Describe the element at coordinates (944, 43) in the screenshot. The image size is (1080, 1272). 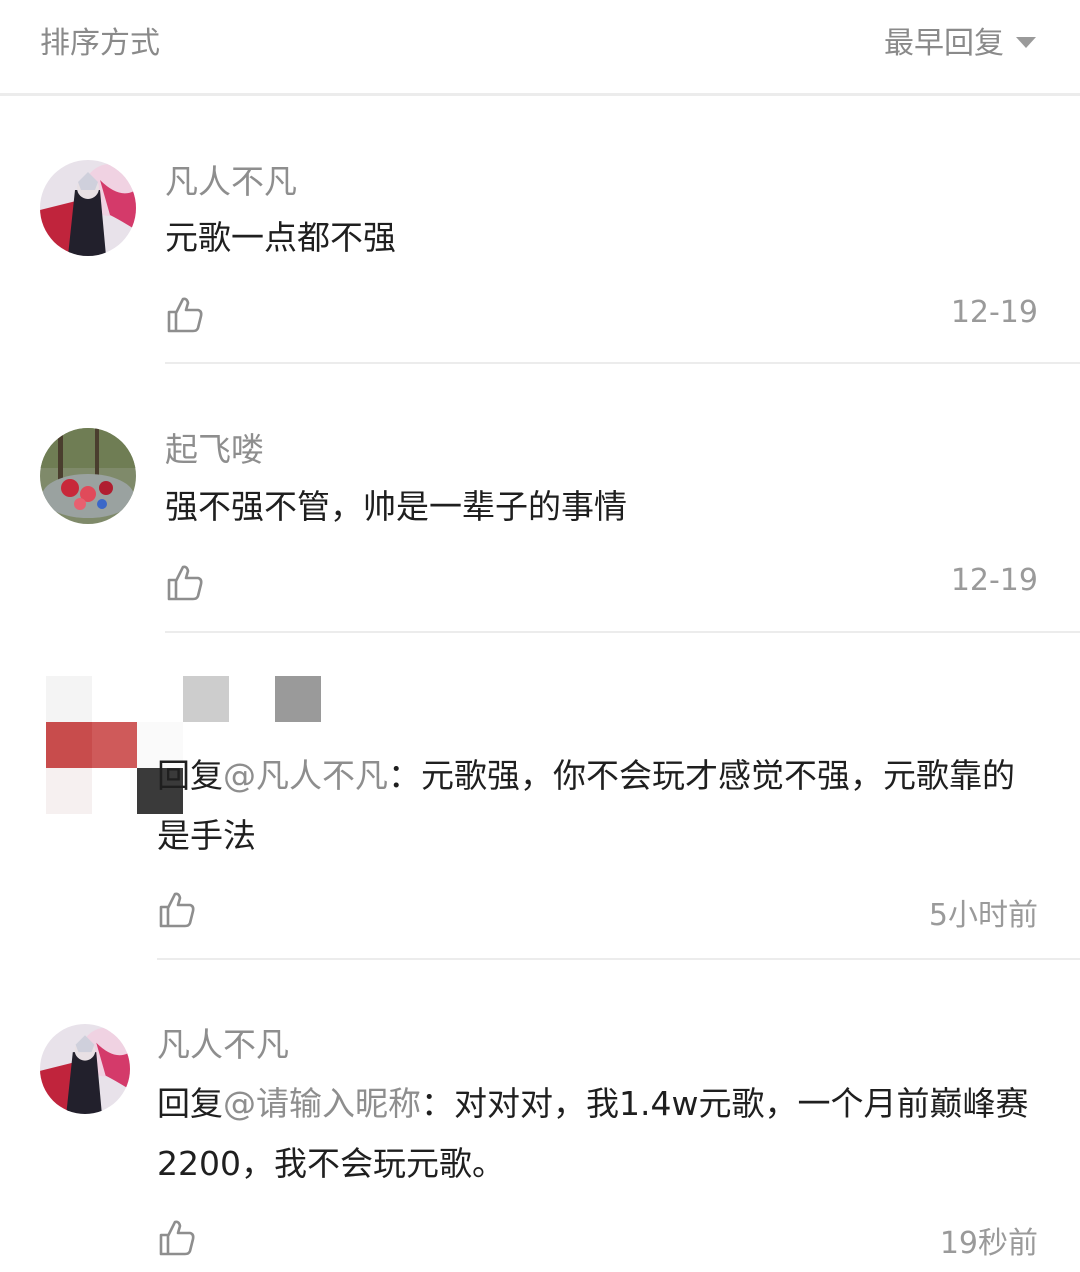
I see `sort-selected-value: 最早回复` at that location.